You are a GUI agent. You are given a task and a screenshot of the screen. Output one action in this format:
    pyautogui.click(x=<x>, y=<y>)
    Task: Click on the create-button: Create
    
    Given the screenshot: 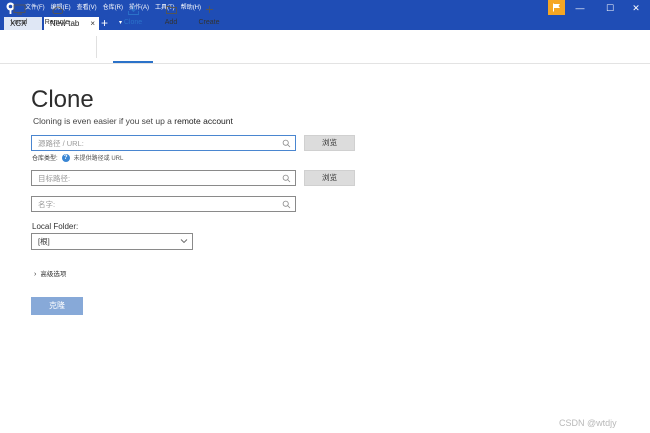 What is the action you would take?
    pyautogui.click(x=209, y=19)
    